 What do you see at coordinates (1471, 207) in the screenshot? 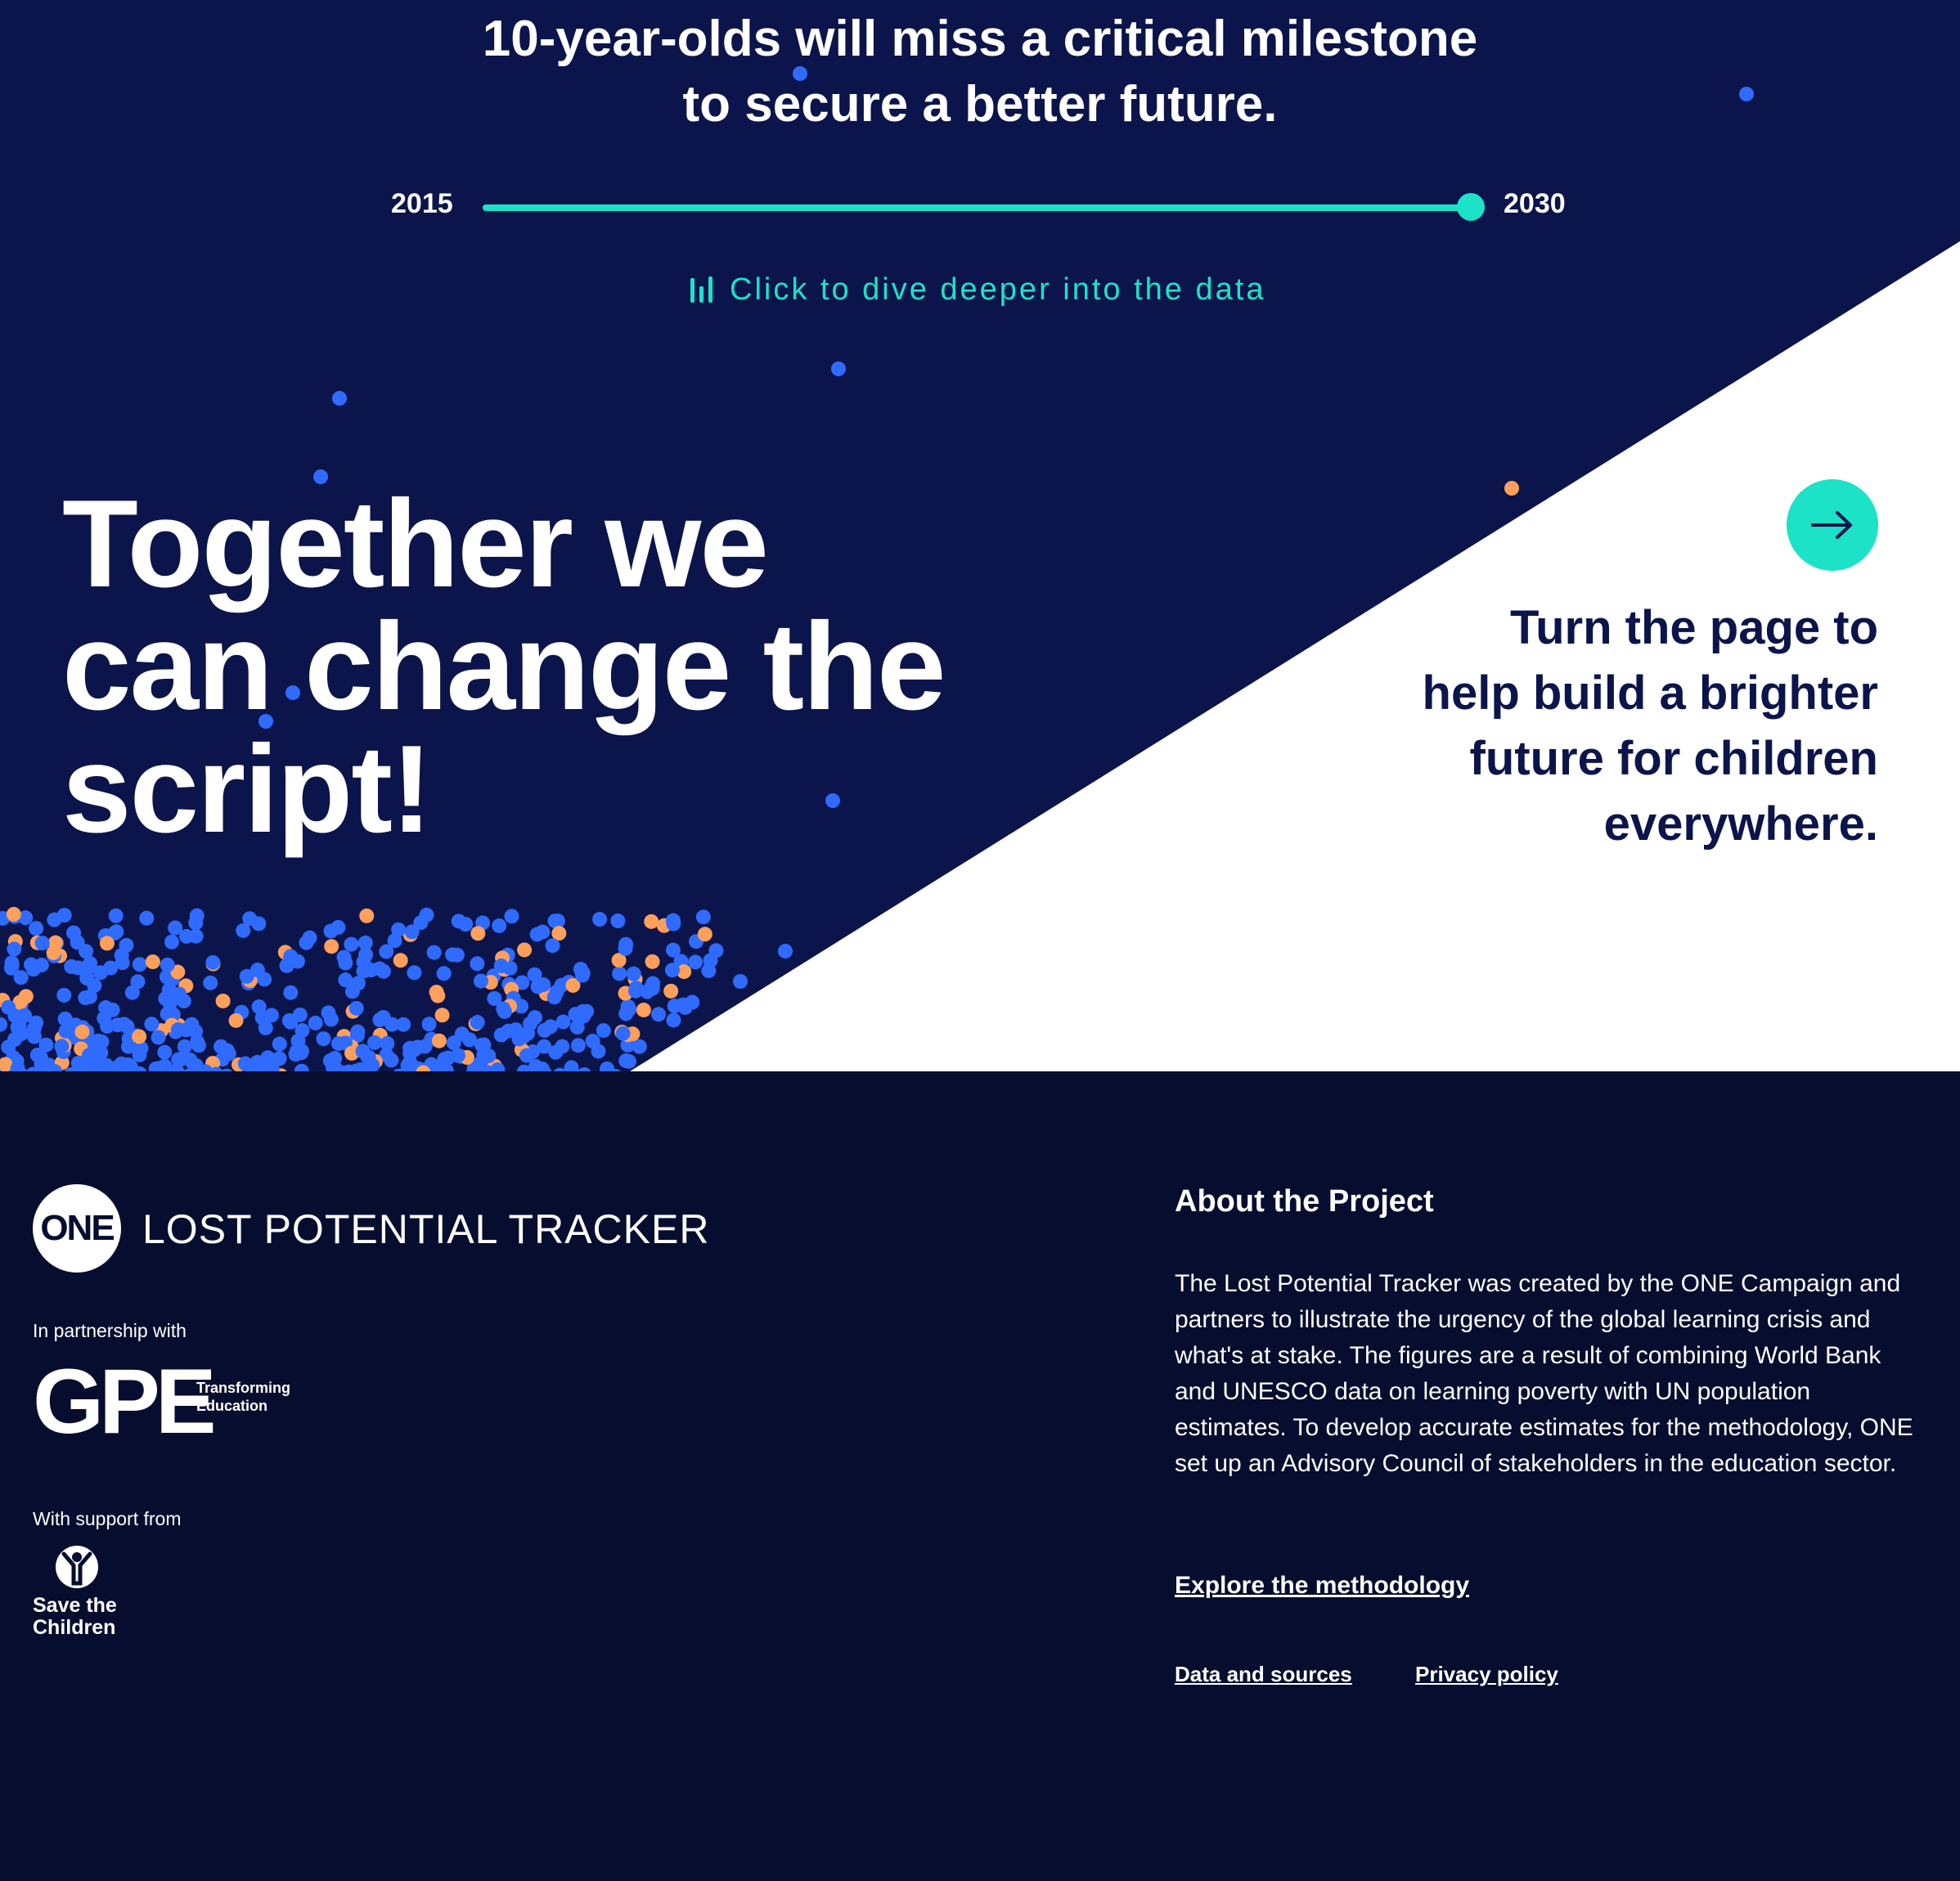
I see `timeline-slider-handle` at bounding box center [1471, 207].